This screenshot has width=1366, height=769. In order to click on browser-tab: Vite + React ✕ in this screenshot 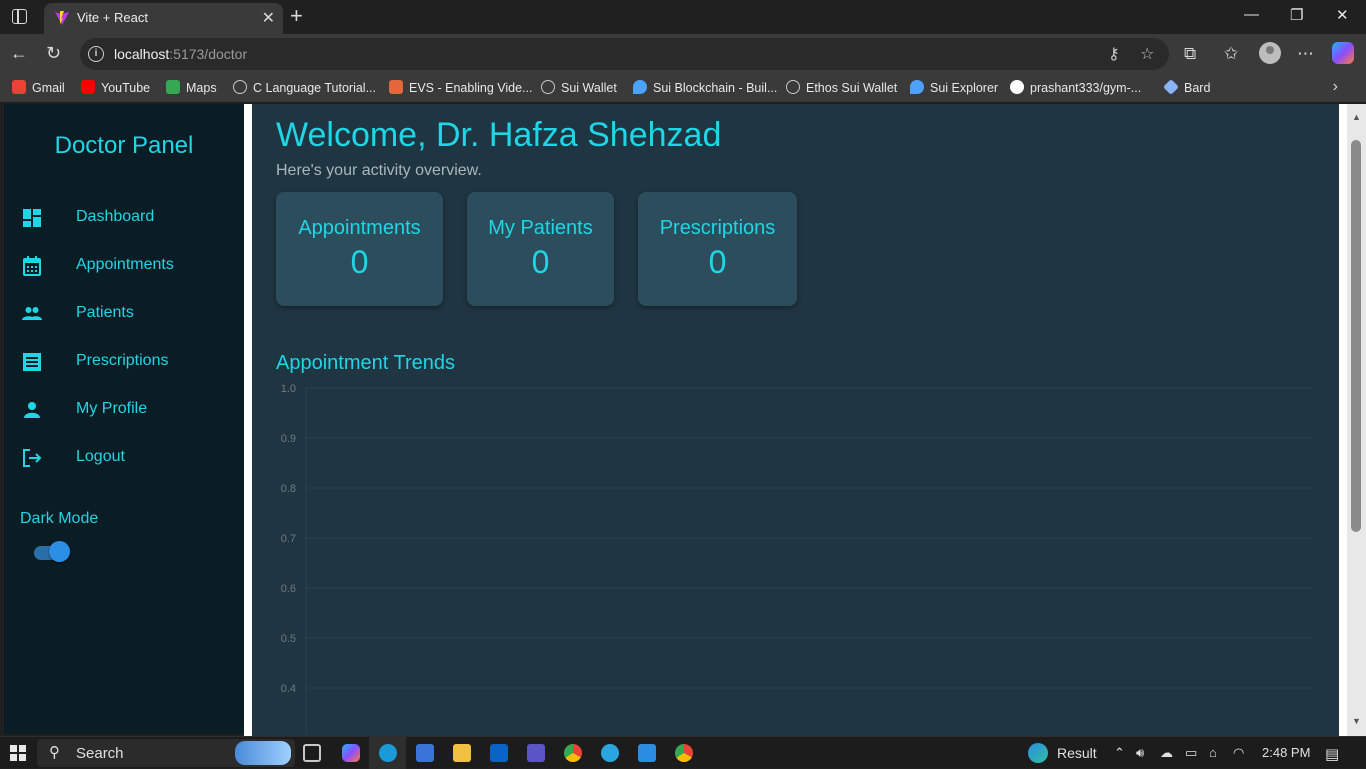, I will do `click(163, 18)`.